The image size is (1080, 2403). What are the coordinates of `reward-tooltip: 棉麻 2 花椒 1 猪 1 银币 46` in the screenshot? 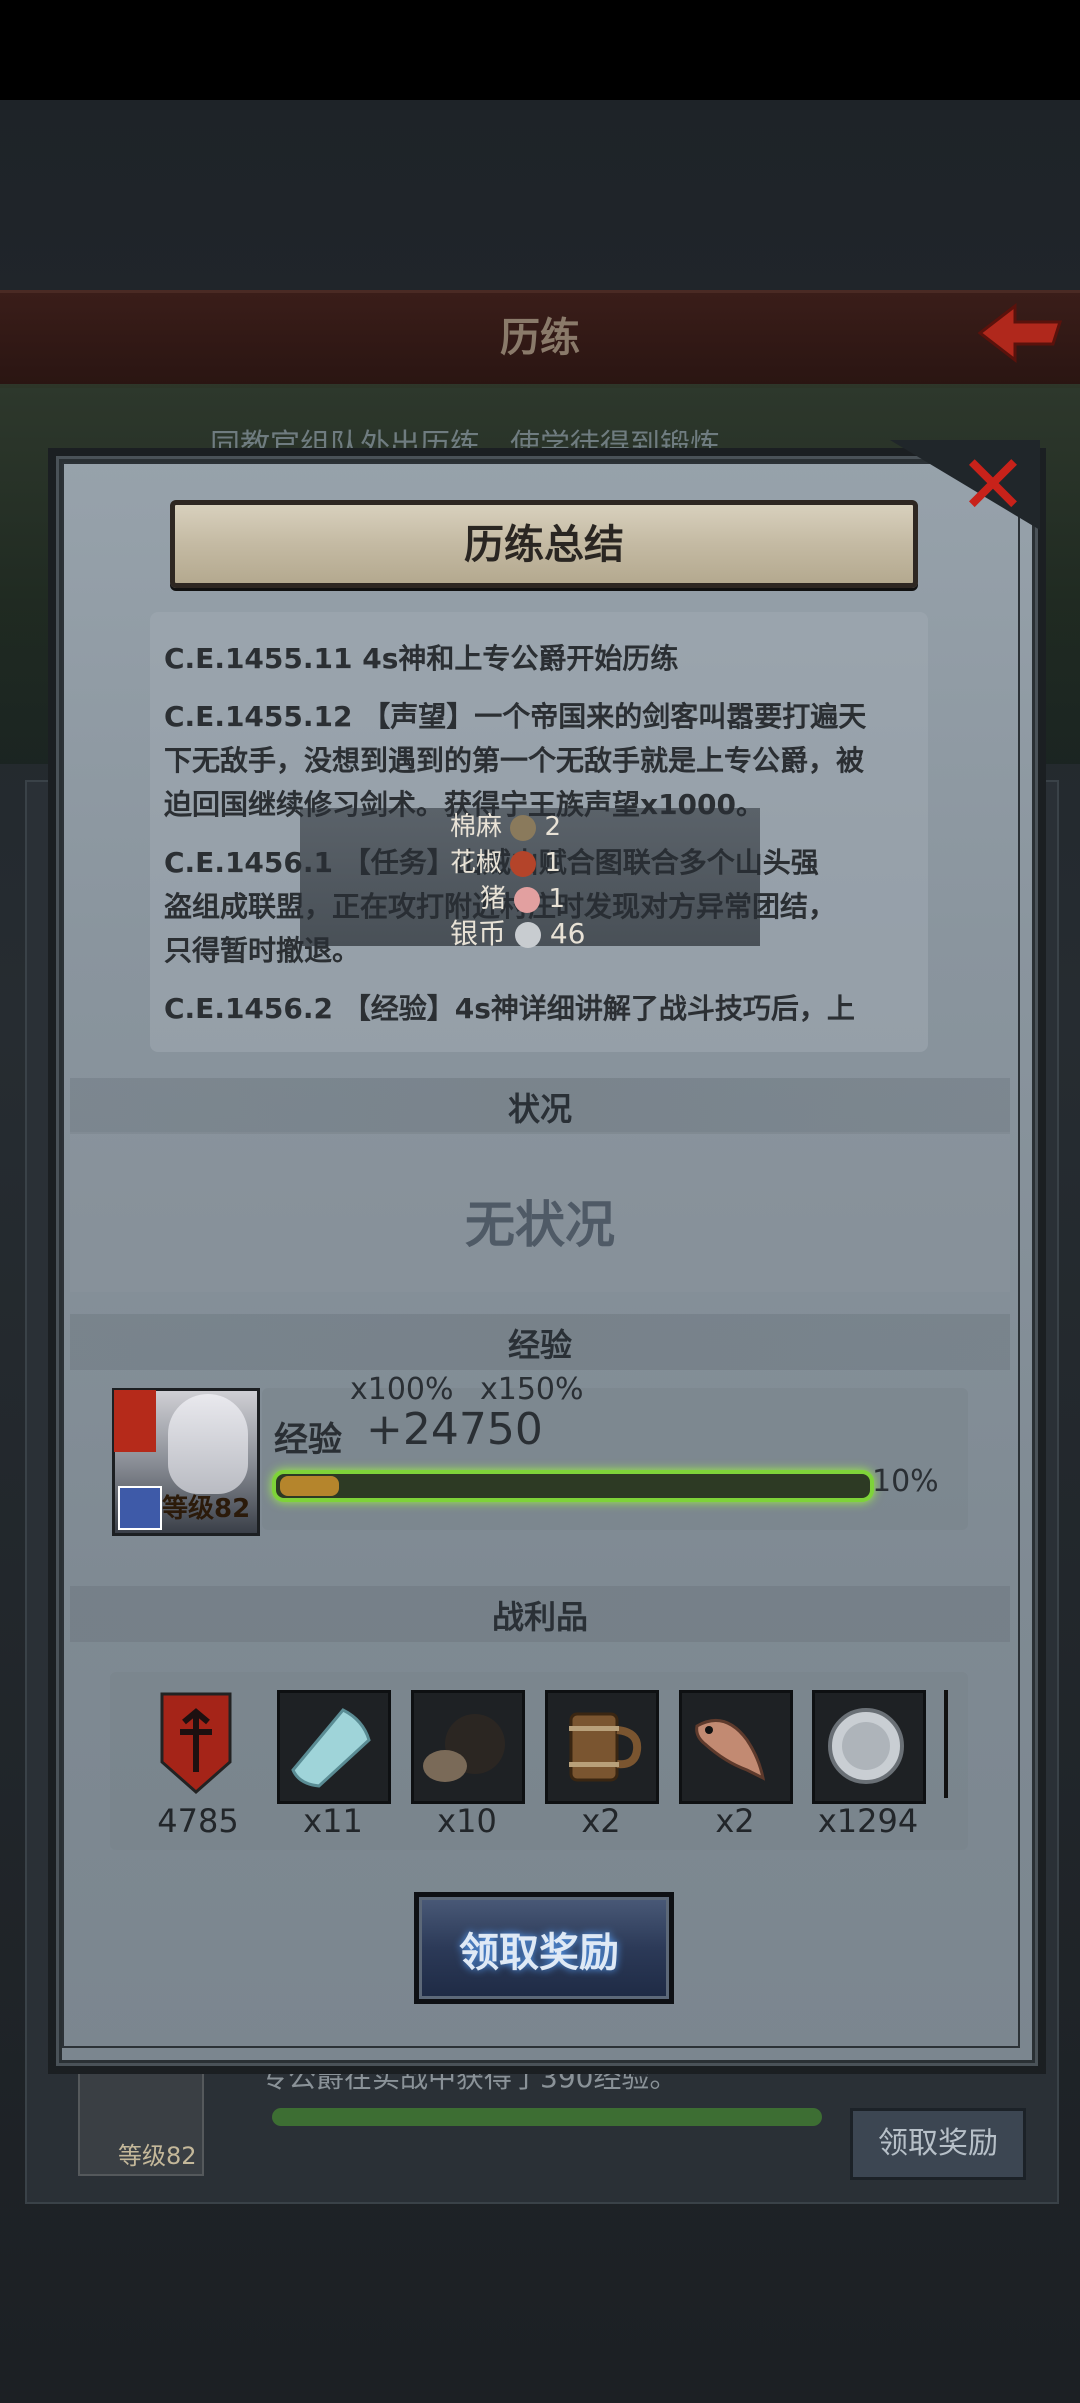 It's located at (530, 878).